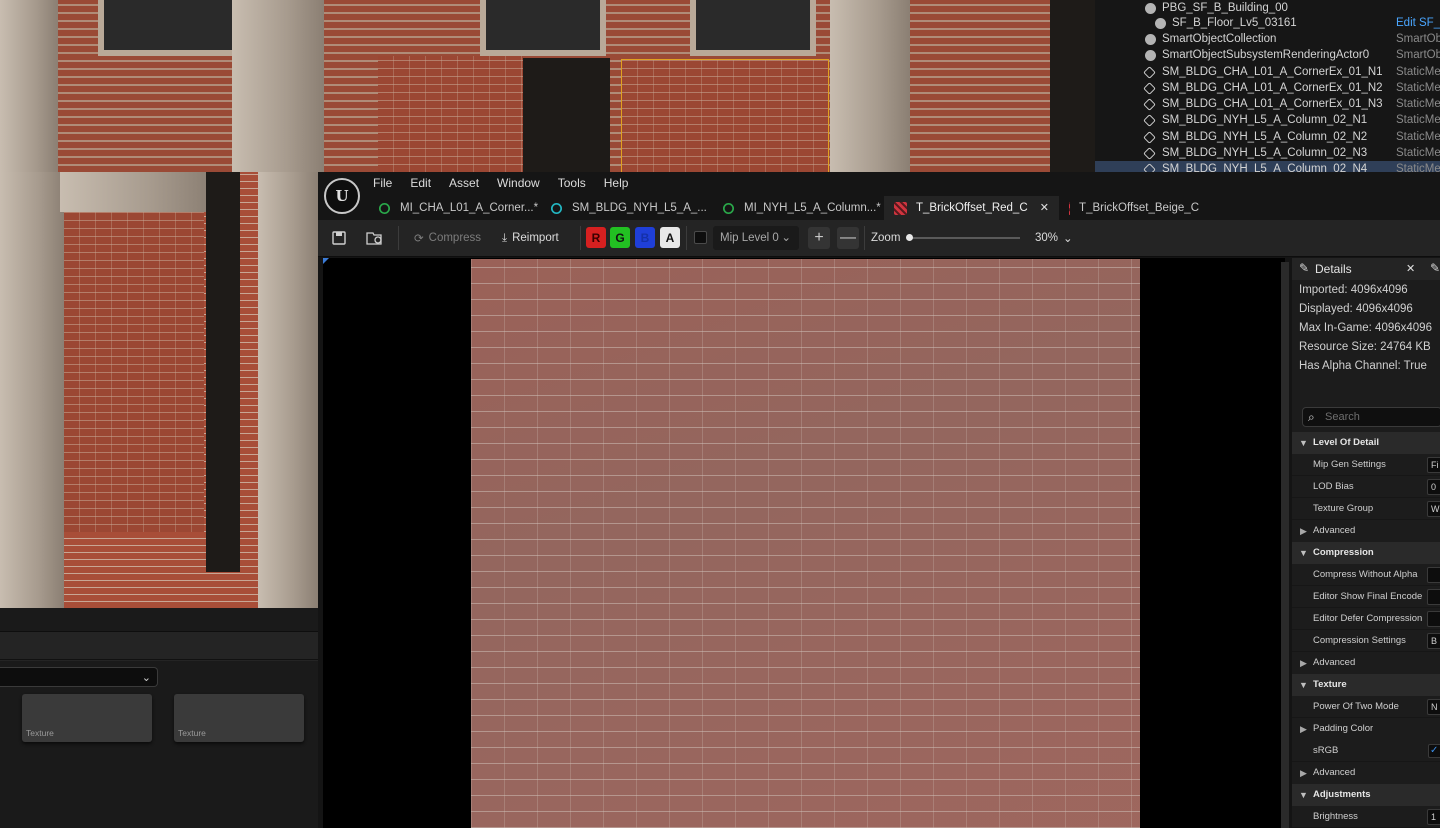 Image resolution: width=1440 pixels, height=828 pixels. What do you see at coordinates (1433, 641) in the screenshot?
I see `property-value-field: B` at bounding box center [1433, 641].